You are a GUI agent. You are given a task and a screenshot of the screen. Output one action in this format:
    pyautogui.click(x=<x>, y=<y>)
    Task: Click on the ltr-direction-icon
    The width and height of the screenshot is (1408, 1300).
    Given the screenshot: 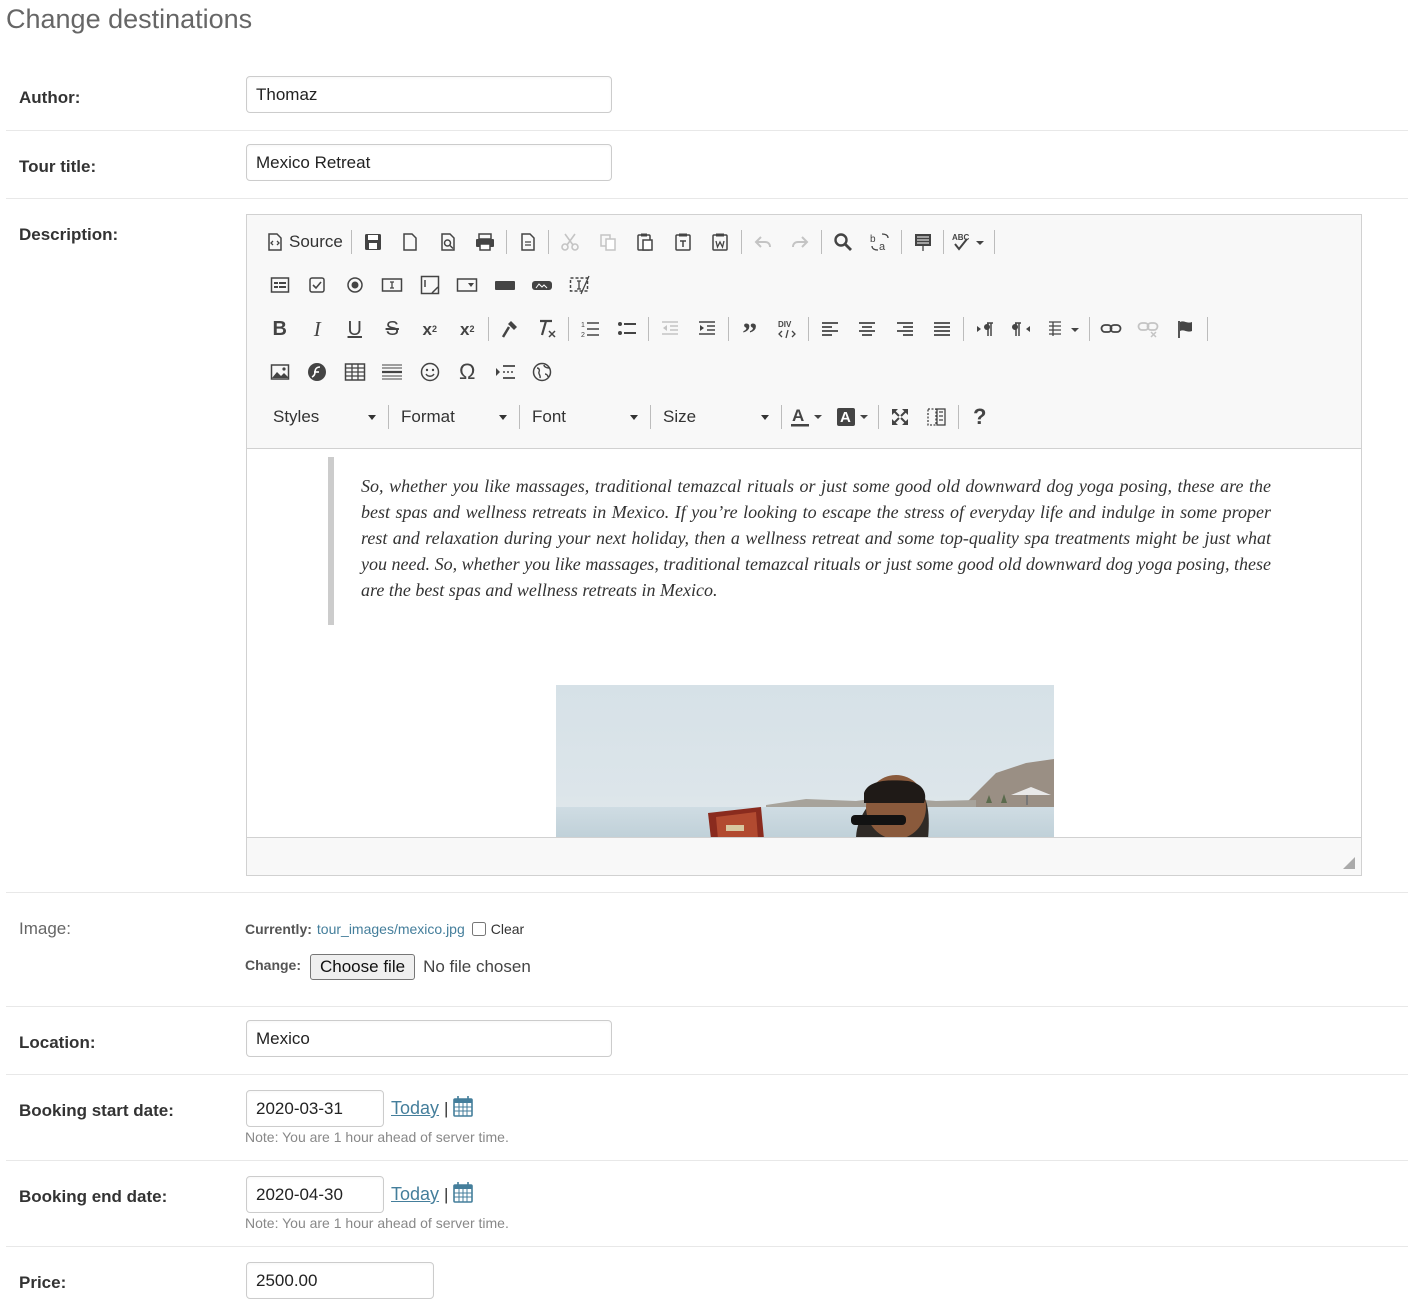 What is the action you would take?
    pyautogui.click(x=985, y=329)
    